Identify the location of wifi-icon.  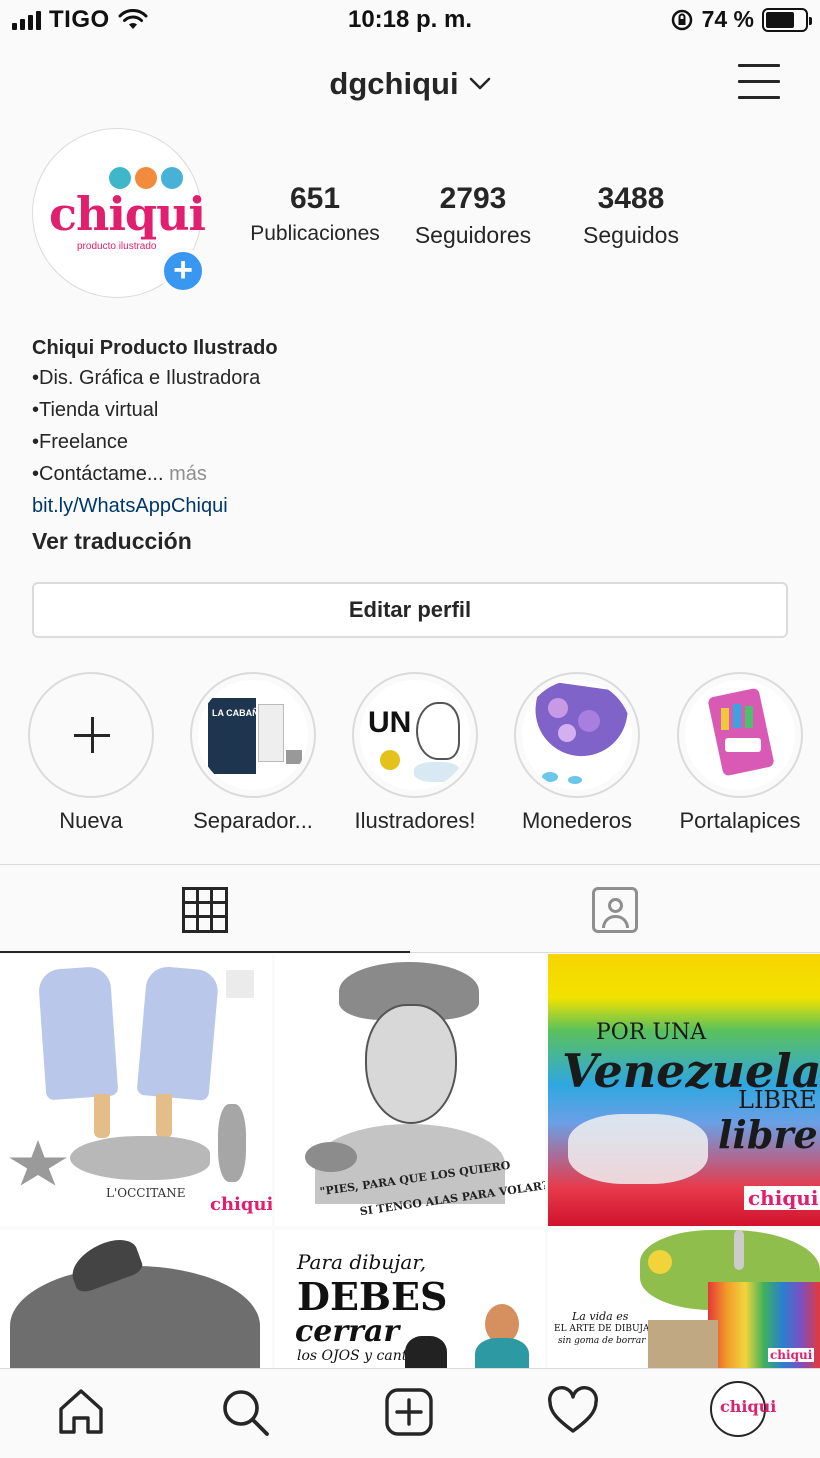
(133, 19).